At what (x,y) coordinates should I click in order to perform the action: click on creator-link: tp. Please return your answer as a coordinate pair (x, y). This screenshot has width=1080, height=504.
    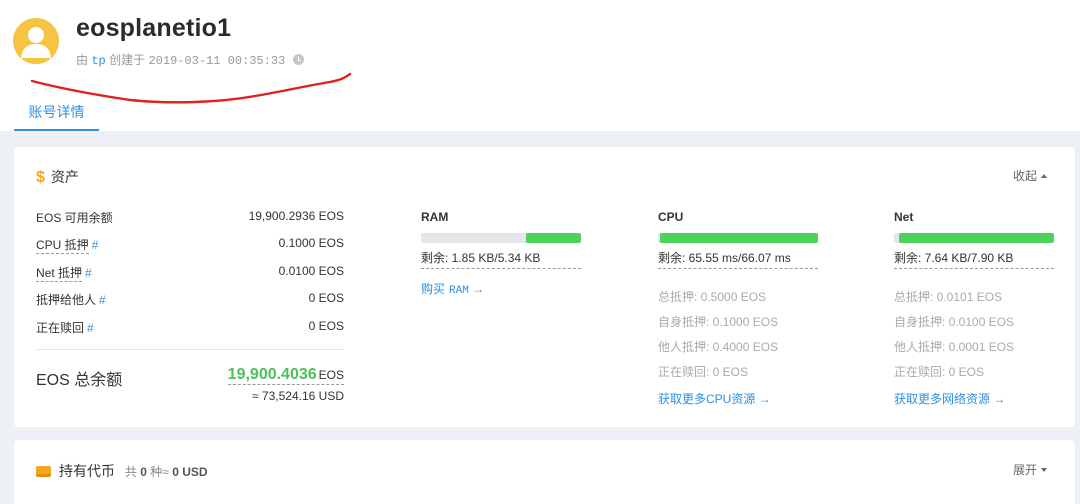
    Looking at the image, I should click on (98, 61).